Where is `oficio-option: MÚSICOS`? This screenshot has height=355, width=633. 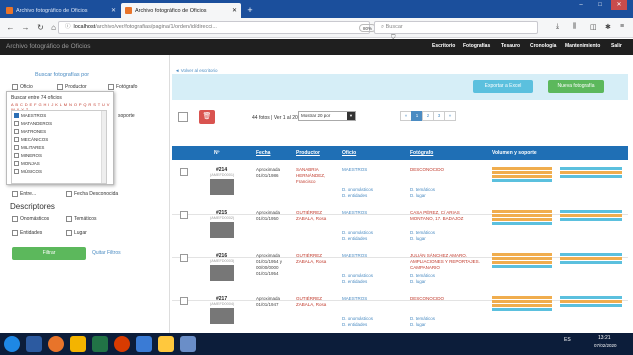 oficio-option: MÚSICOS is located at coordinates (59, 171).